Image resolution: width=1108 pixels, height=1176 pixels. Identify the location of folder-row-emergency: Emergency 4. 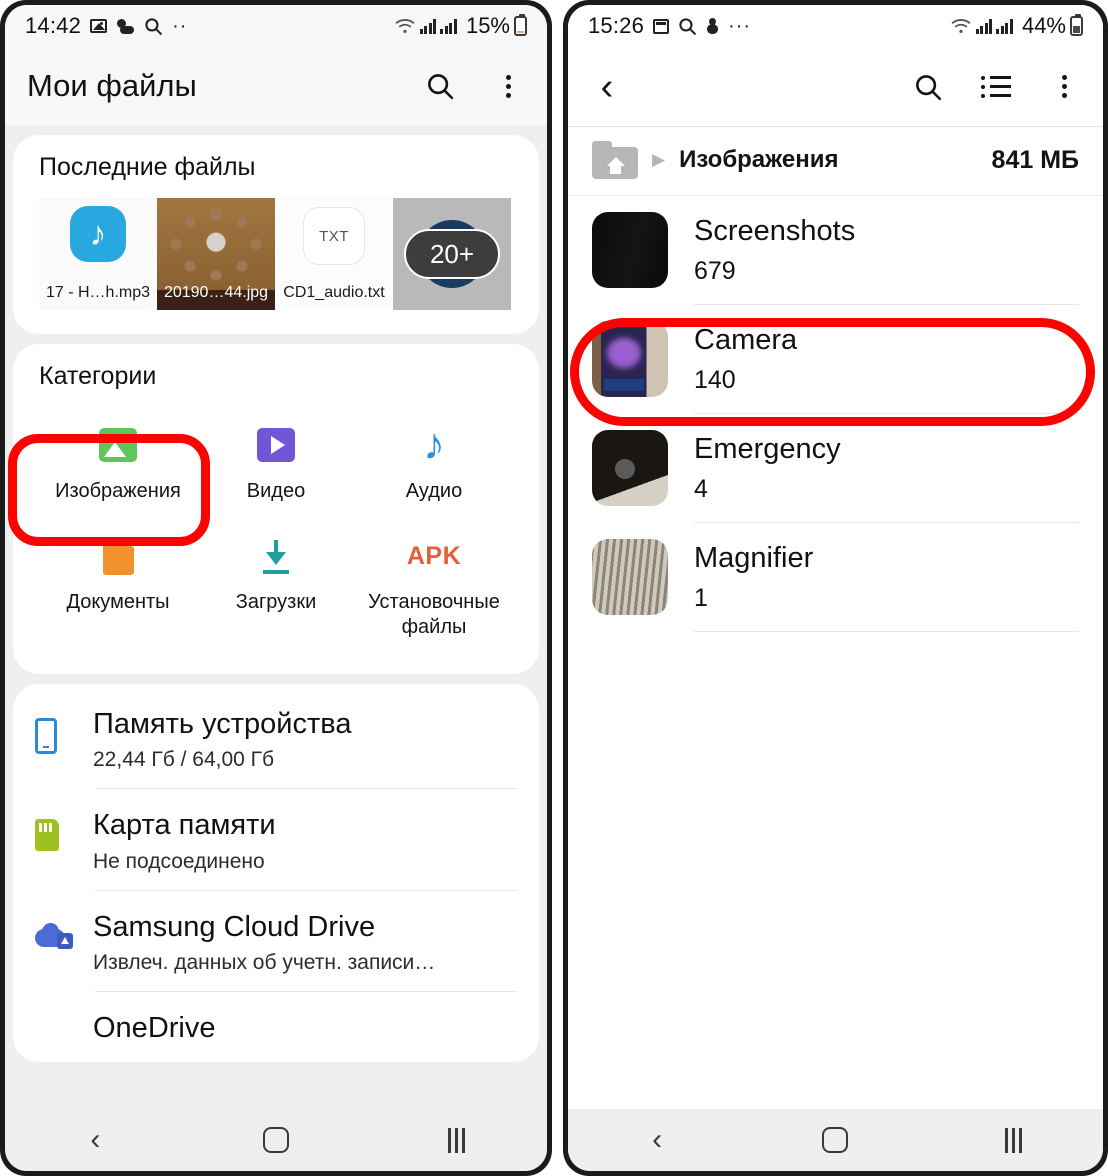
(835, 468).